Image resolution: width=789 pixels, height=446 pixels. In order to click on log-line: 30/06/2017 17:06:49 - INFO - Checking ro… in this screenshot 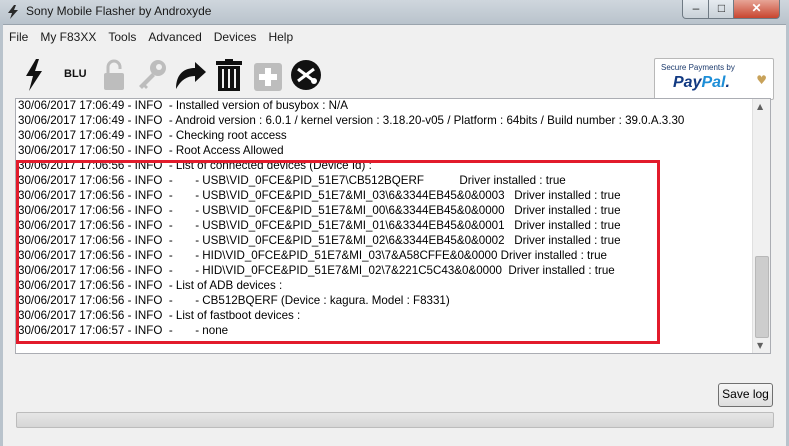, I will do `click(152, 135)`.